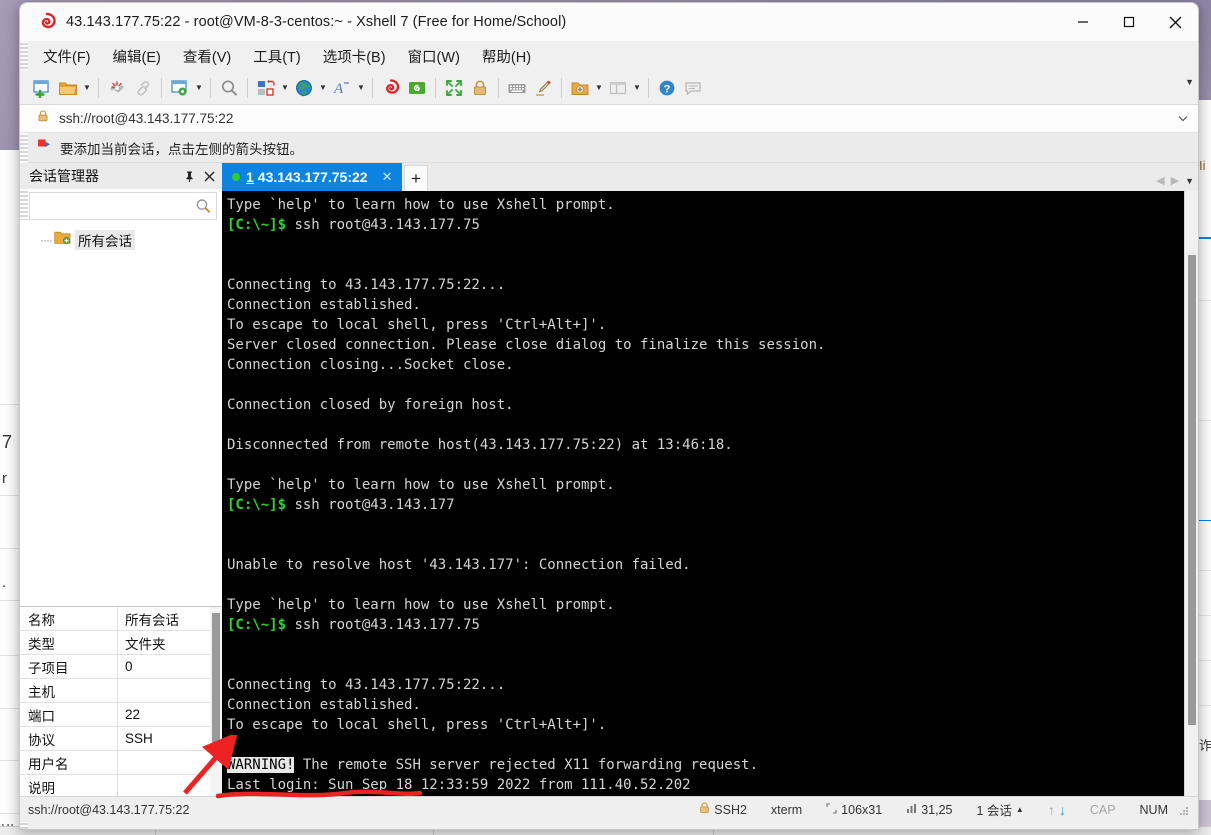  I want to click on table-row: 说明, so click(121, 785).